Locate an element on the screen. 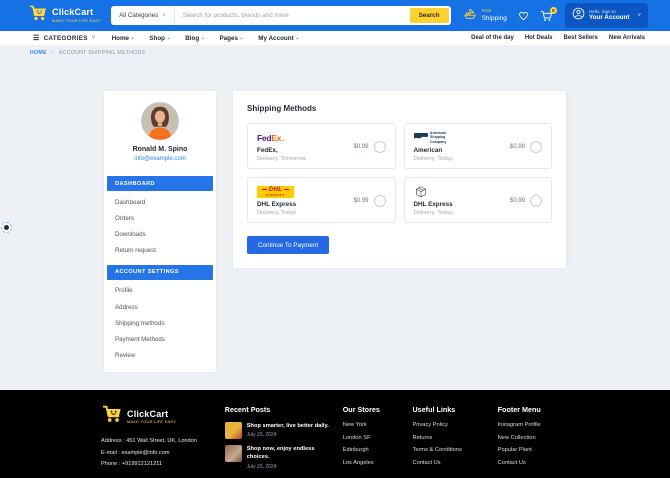  method-name: DHL Express is located at coordinates (277, 204).